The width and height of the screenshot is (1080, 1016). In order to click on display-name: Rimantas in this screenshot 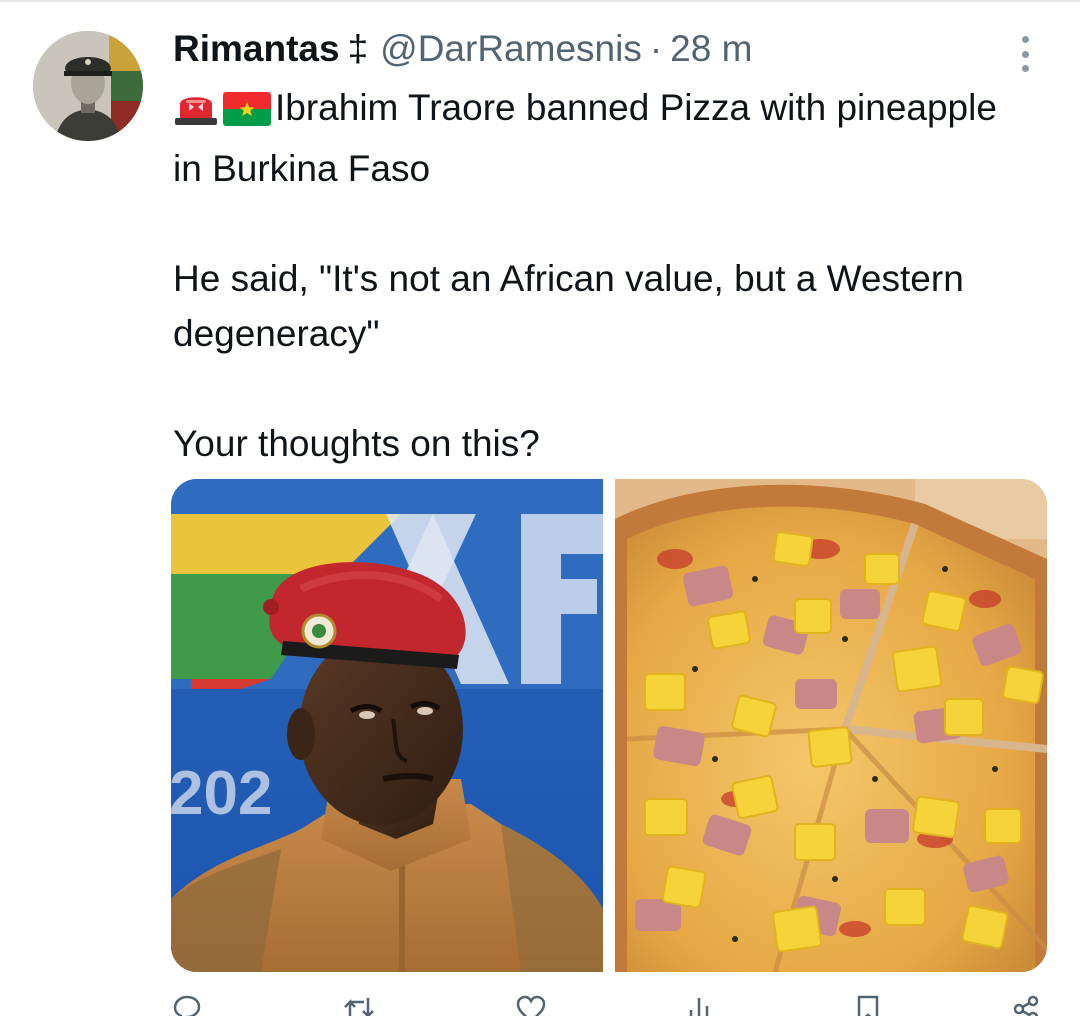, I will do `click(256, 49)`.